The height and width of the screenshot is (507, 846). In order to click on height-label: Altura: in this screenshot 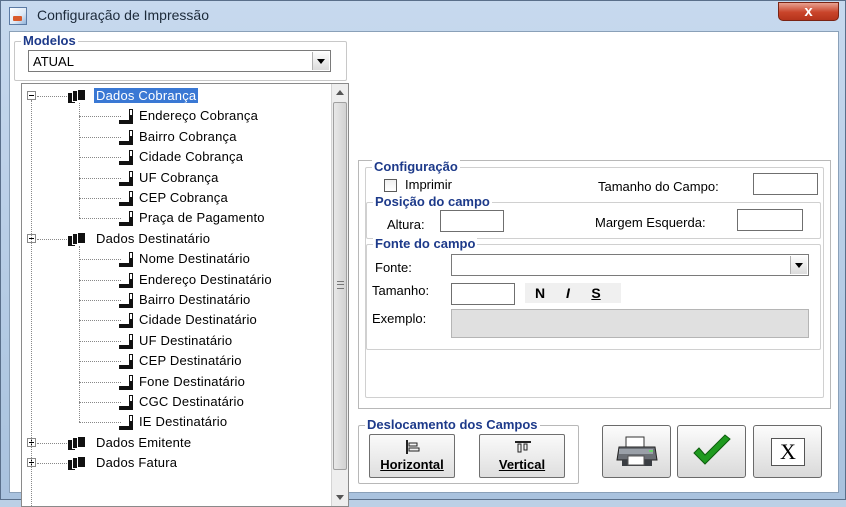, I will do `click(406, 224)`.